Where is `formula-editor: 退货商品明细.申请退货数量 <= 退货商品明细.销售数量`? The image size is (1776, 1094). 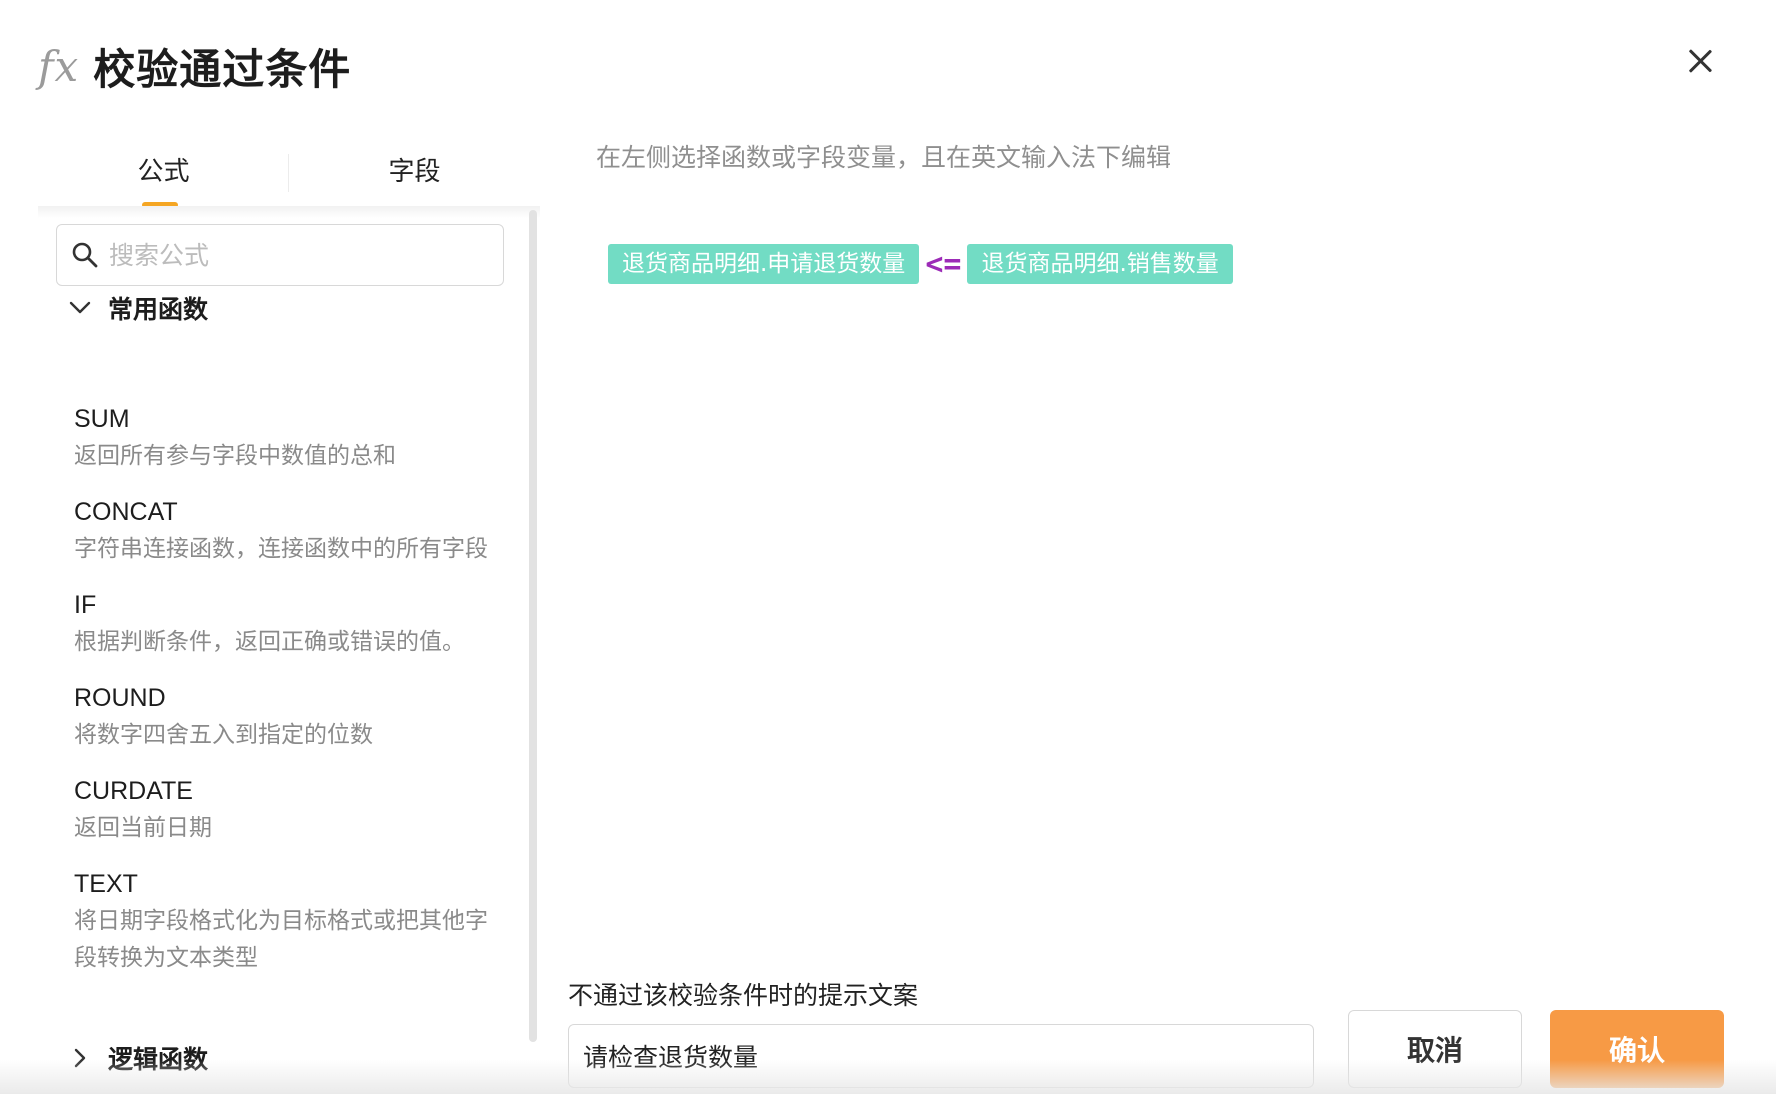 formula-editor: 退货商品明细.申请退货数量 <= 退货商品明细.销售数量 is located at coordinates (920, 264).